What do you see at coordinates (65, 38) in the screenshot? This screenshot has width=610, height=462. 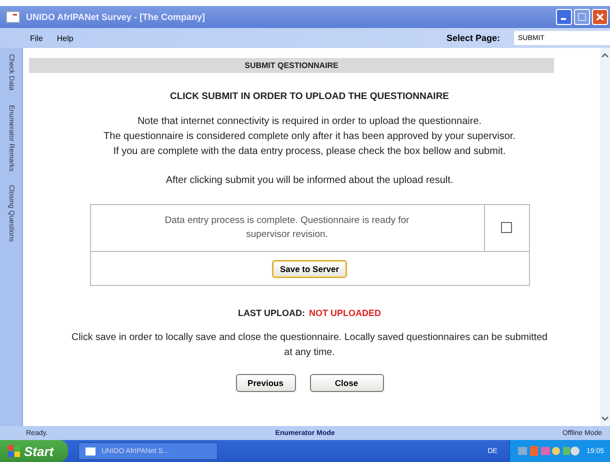 I see `menu-item: Help` at bounding box center [65, 38].